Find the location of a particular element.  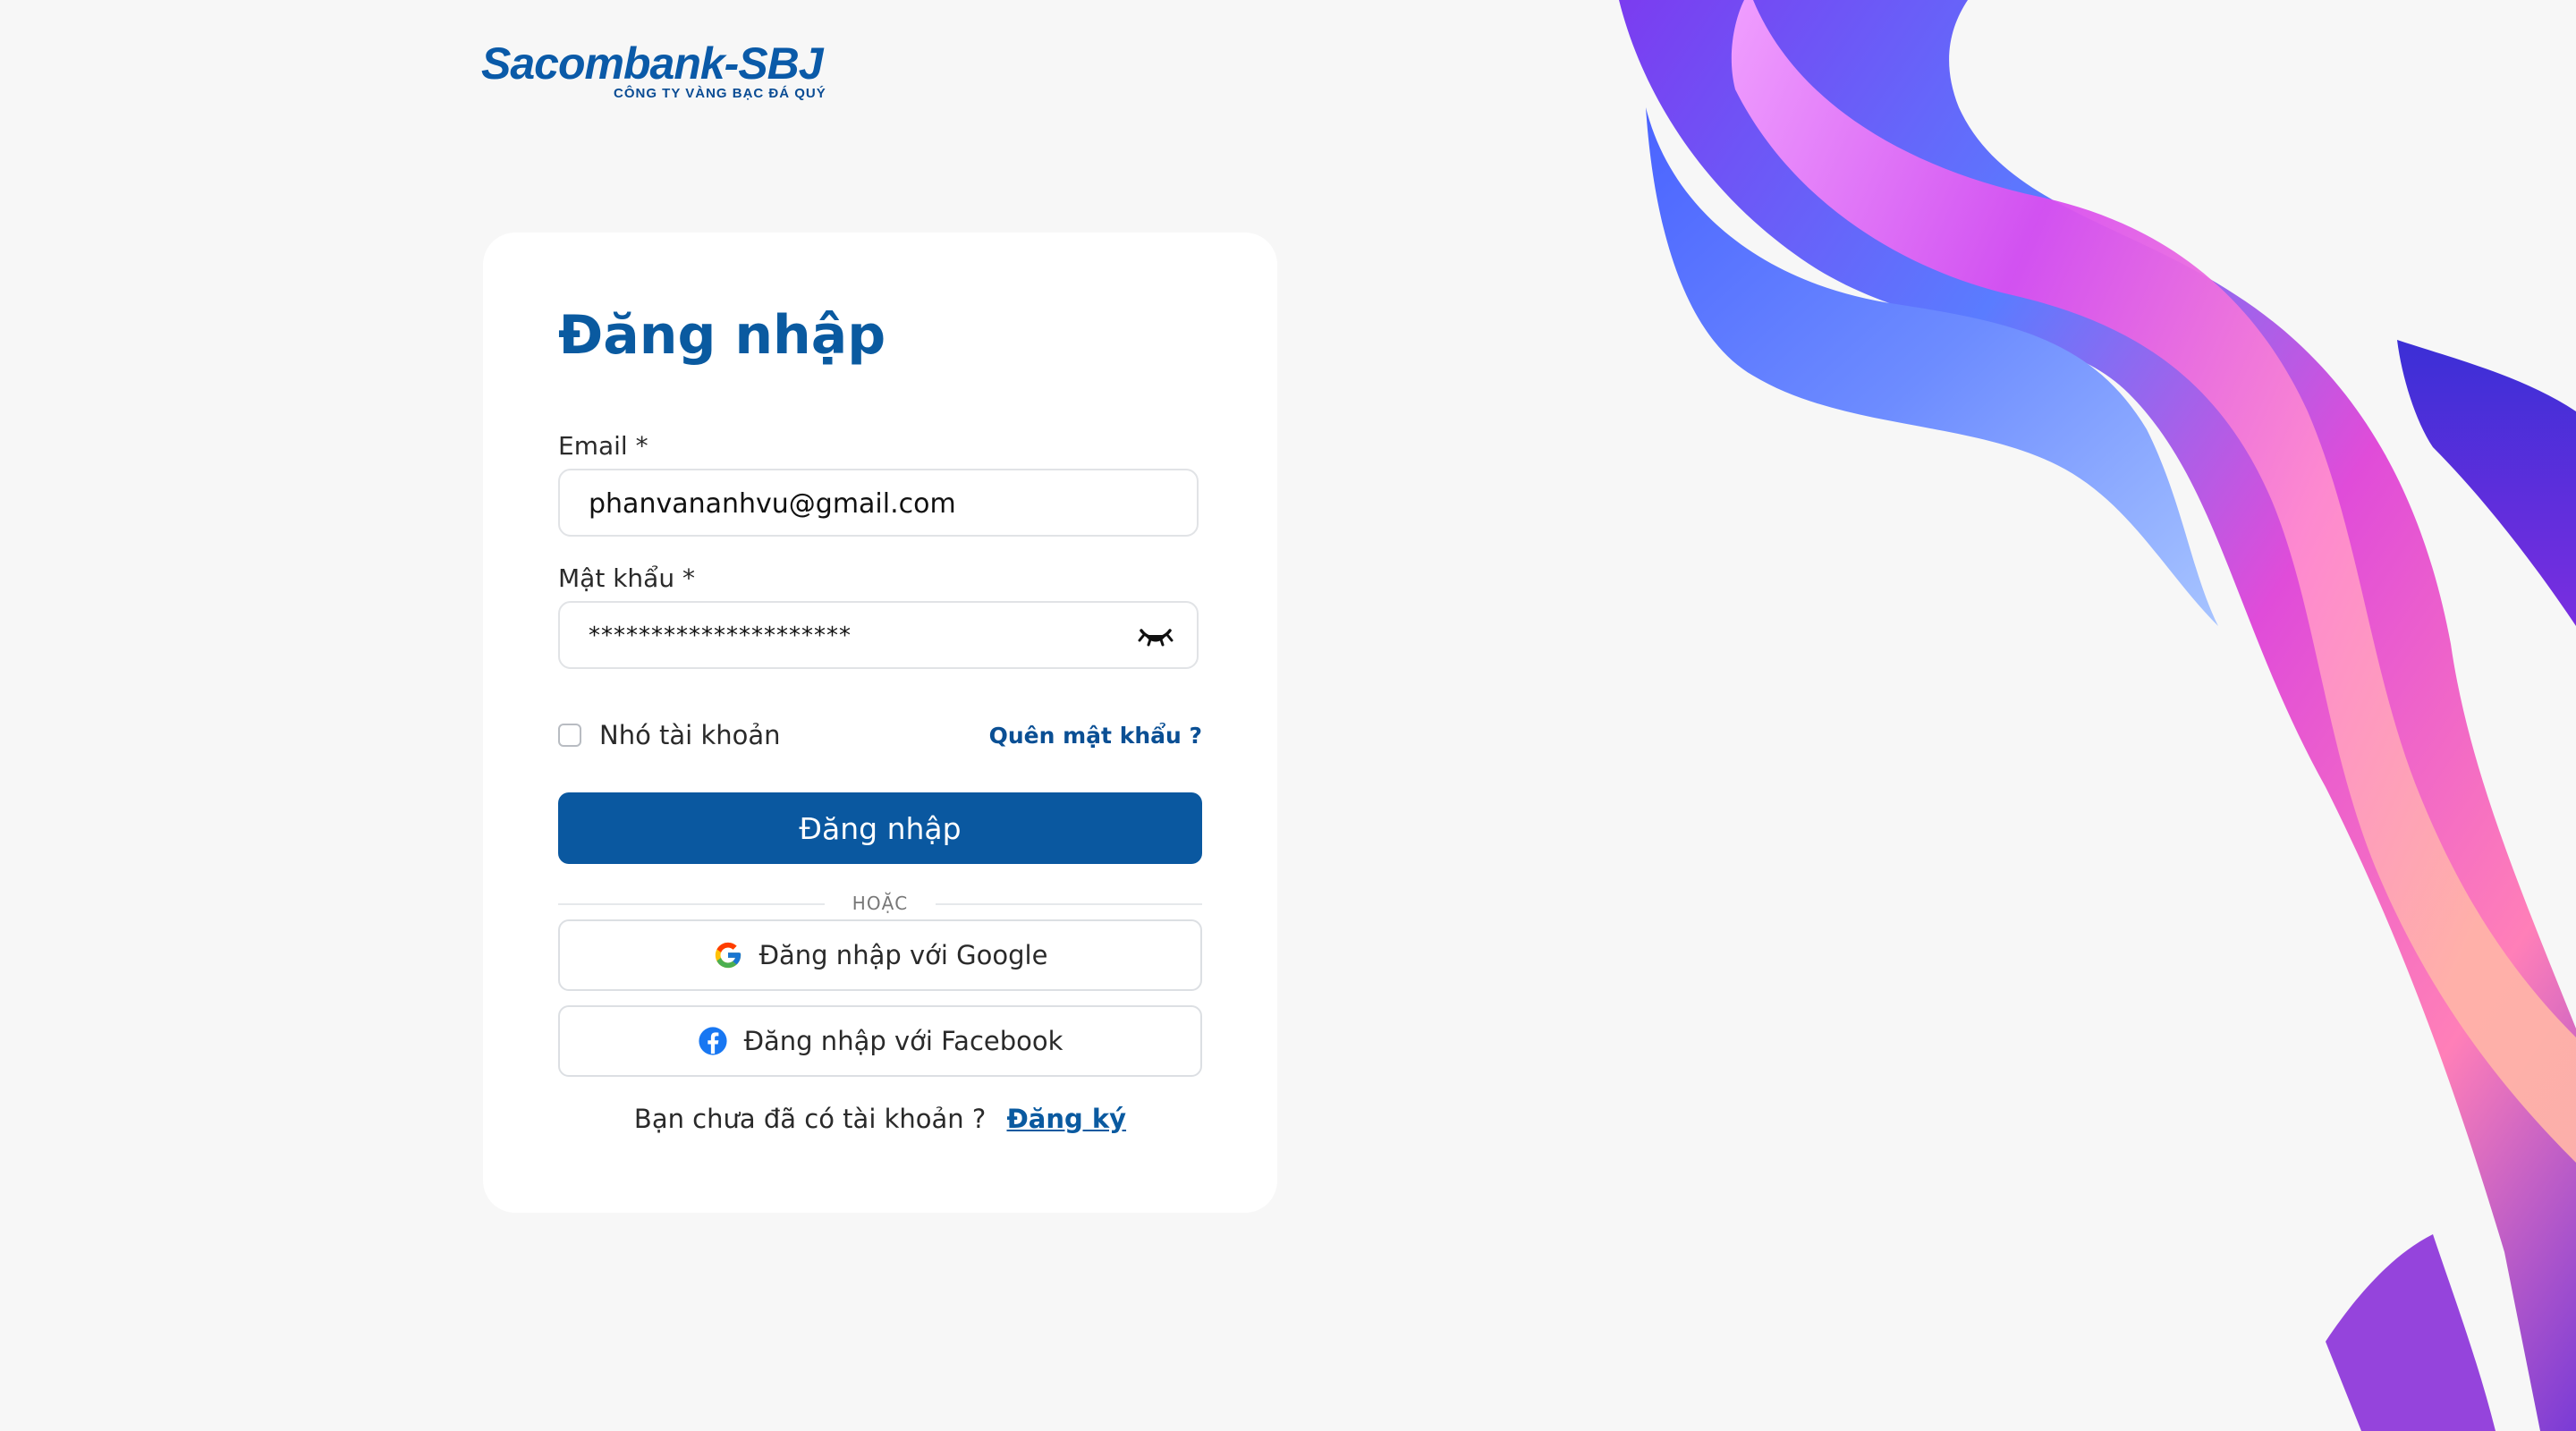

divider-line-right is located at coordinates (1069, 904).